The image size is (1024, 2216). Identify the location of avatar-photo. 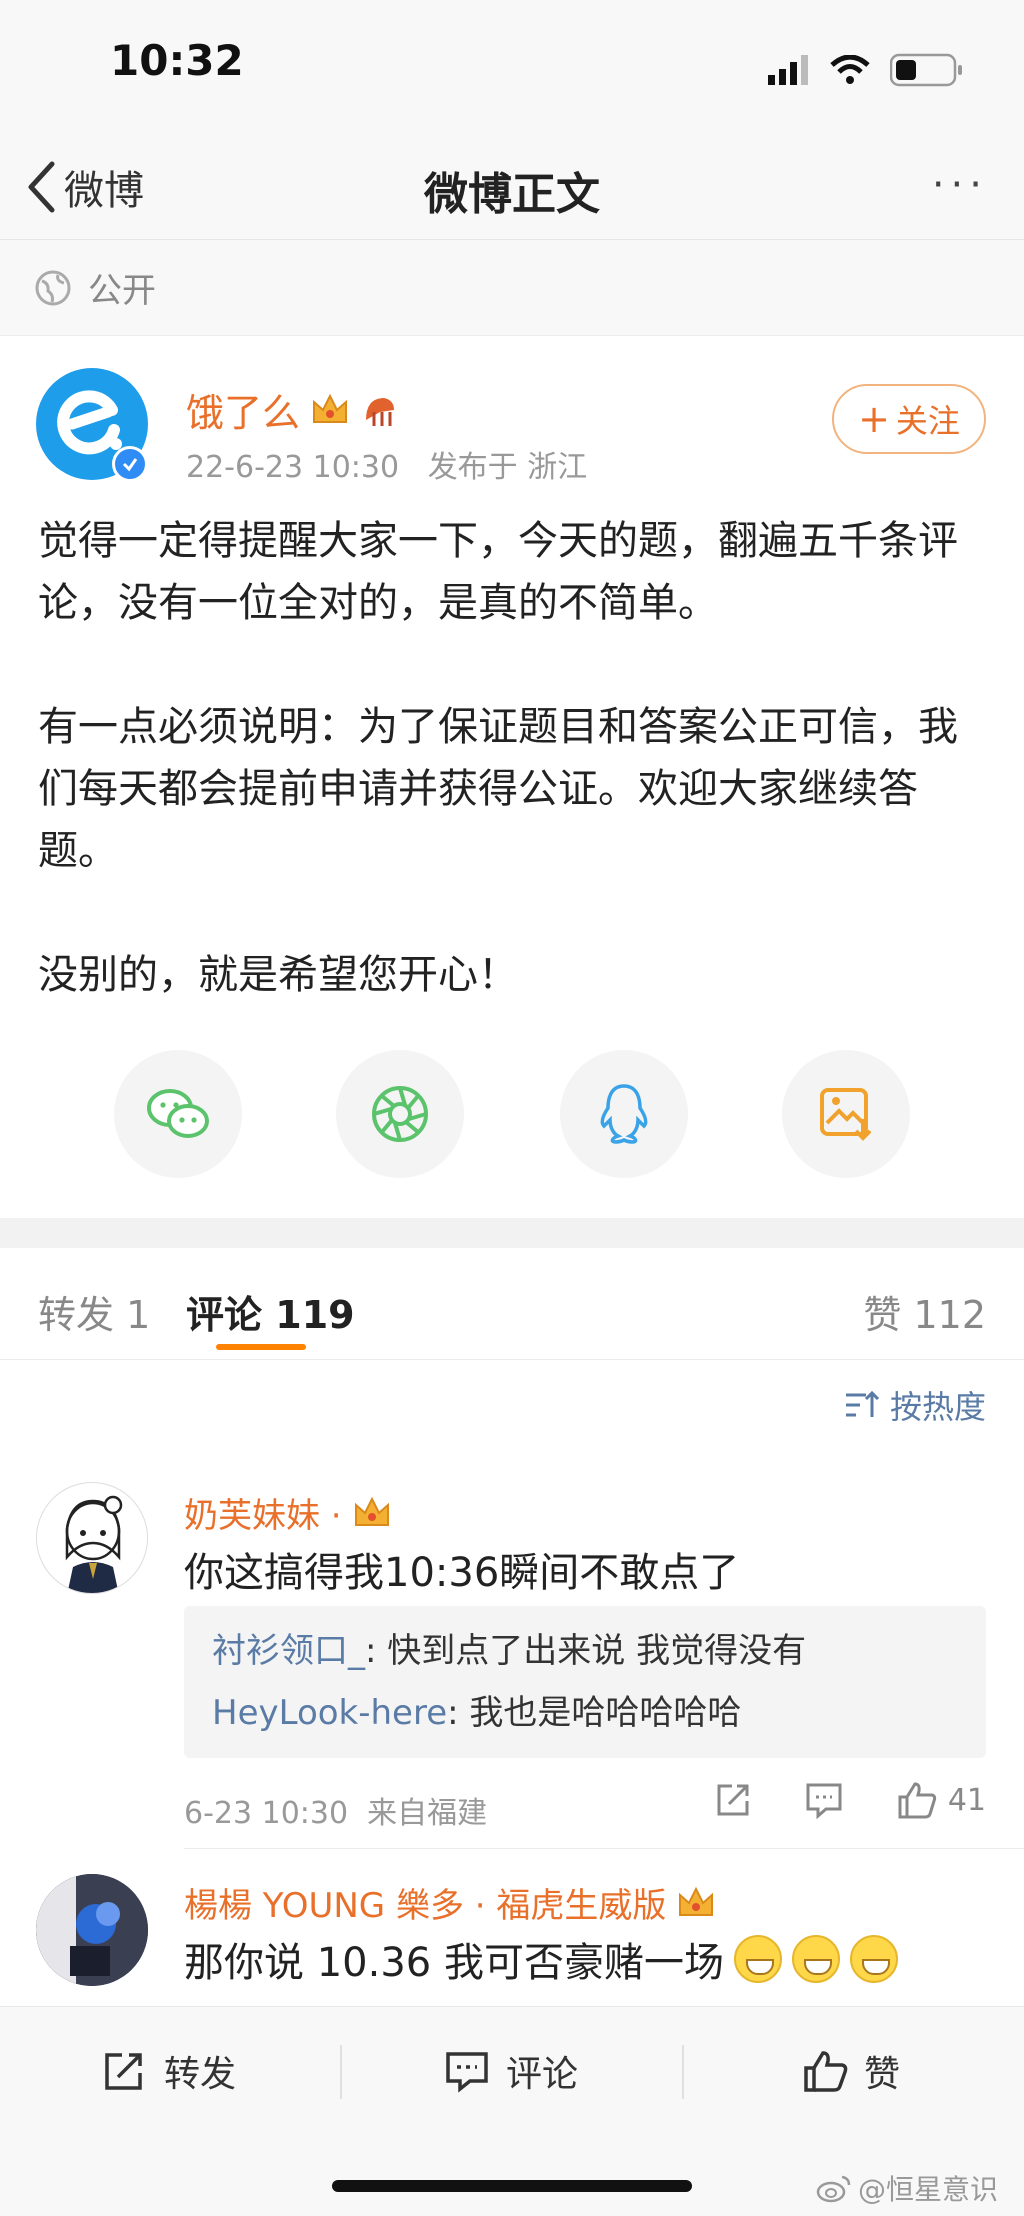
(92, 1930).